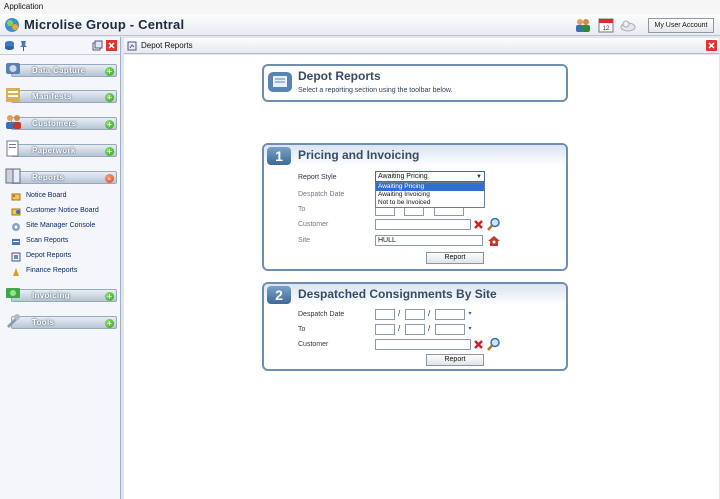 The width and height of the screenshot is (720, 499). What do you see at coordinates (711, 45) in the screenshot?
I see `close-tab-icon` at bounding box center [711, 45].